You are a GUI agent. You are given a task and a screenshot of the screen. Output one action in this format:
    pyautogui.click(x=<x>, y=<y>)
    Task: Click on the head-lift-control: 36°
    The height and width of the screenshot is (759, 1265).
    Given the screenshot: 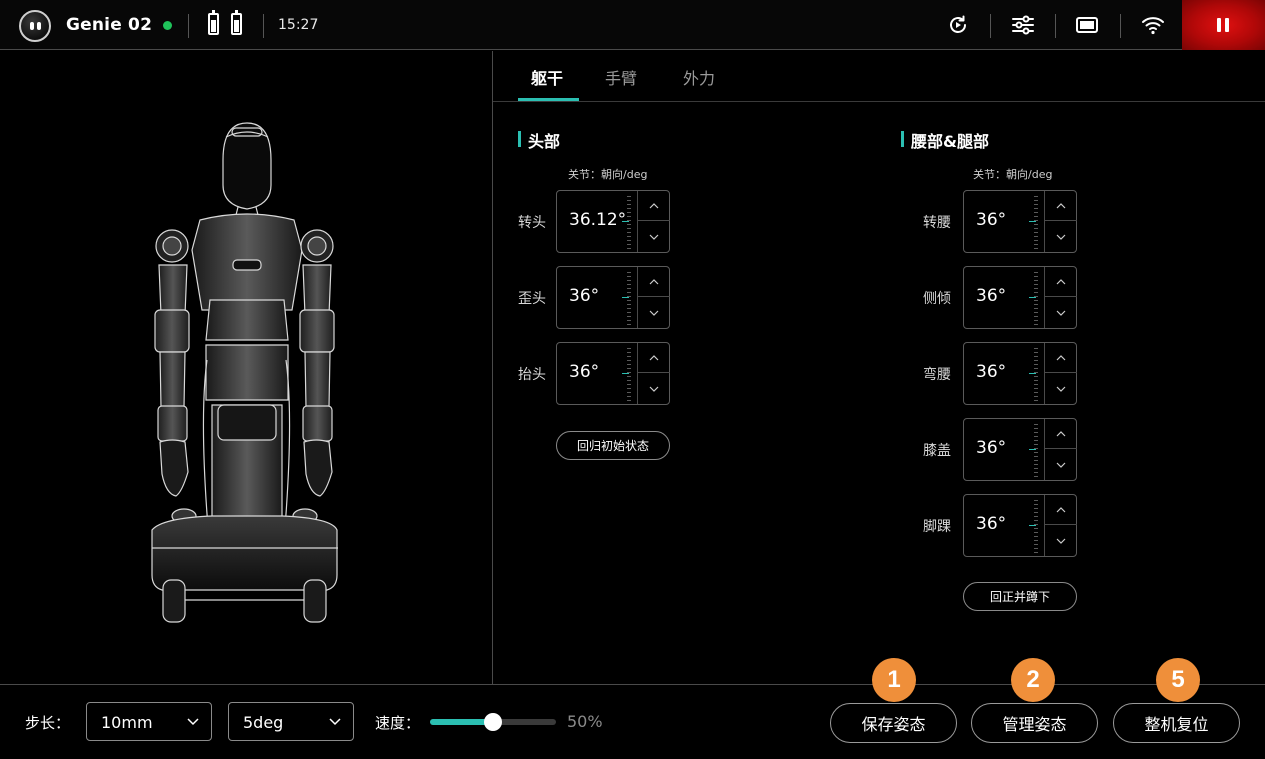 What is the action you would take?
    pyautogui.click(x=613, y=373)
    